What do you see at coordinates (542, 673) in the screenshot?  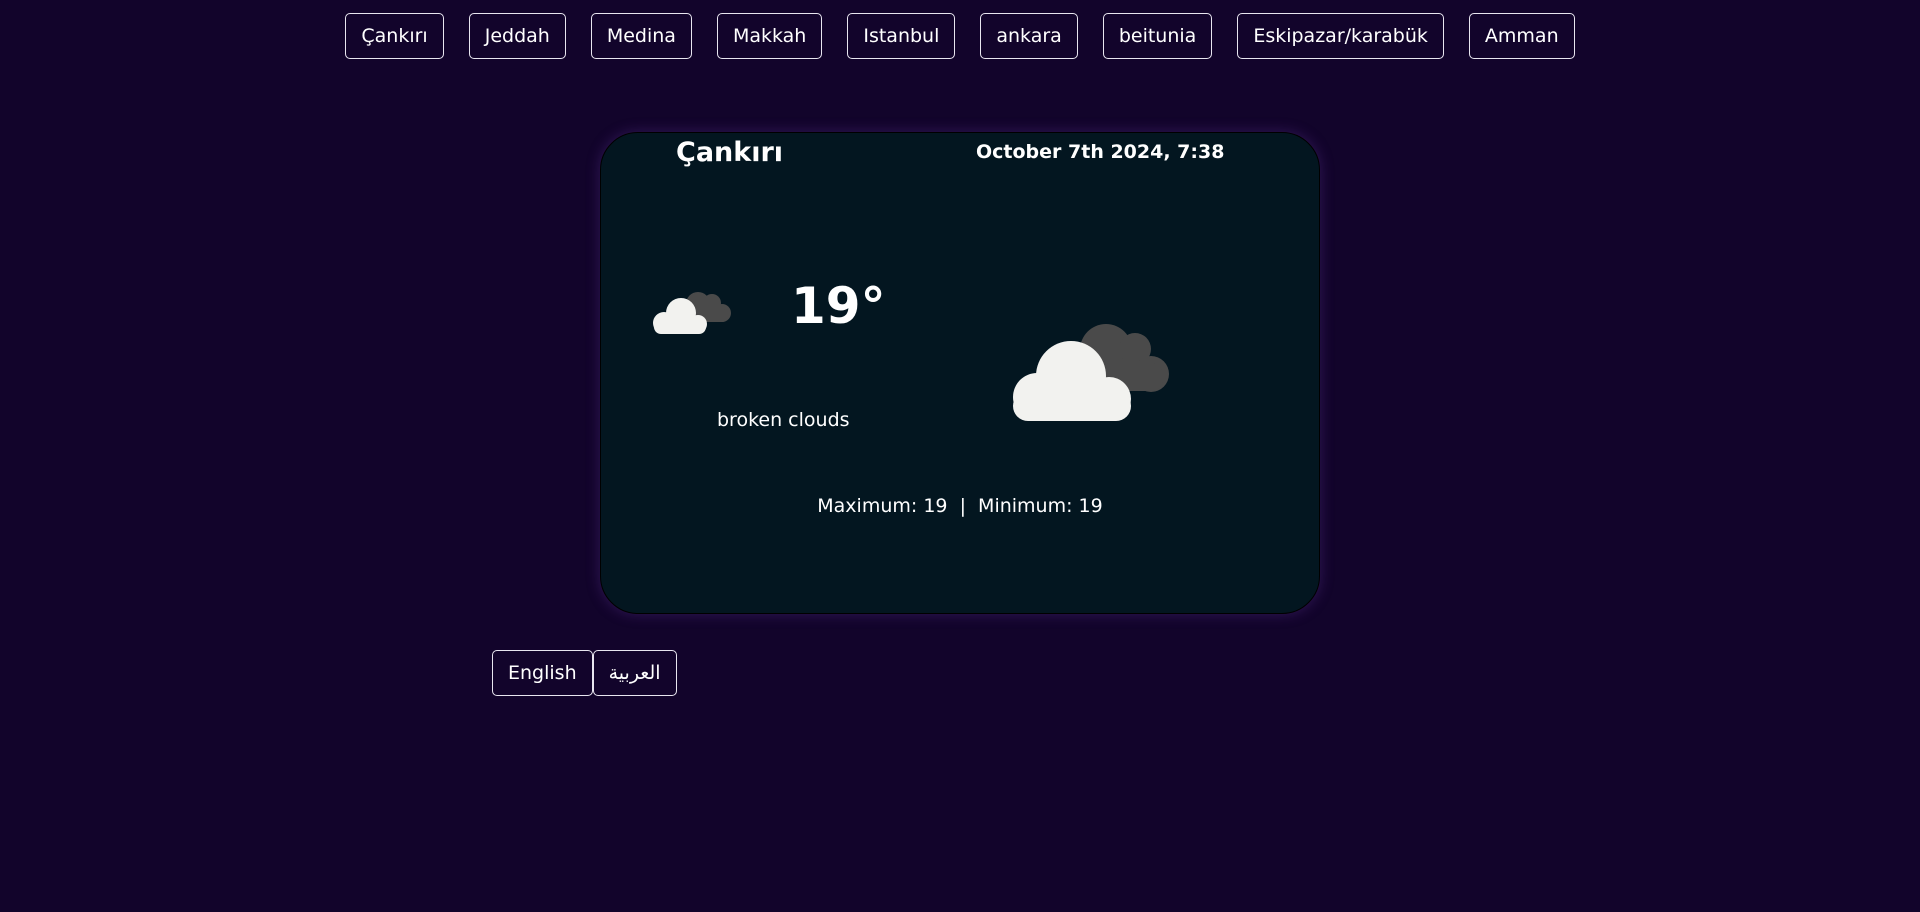 I see `language-button-english: English` at bounding box center [542, 673].